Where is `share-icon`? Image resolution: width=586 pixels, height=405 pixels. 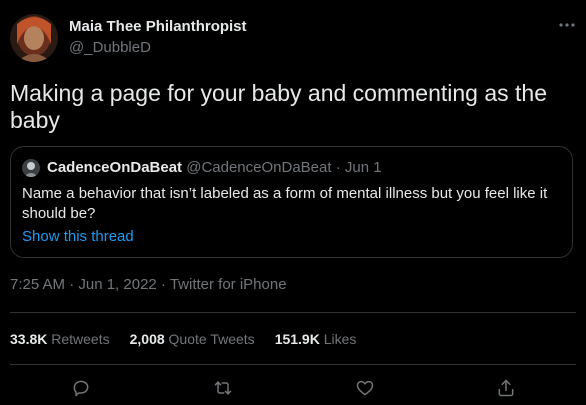
share-icon is located at coordinates (506, 388).